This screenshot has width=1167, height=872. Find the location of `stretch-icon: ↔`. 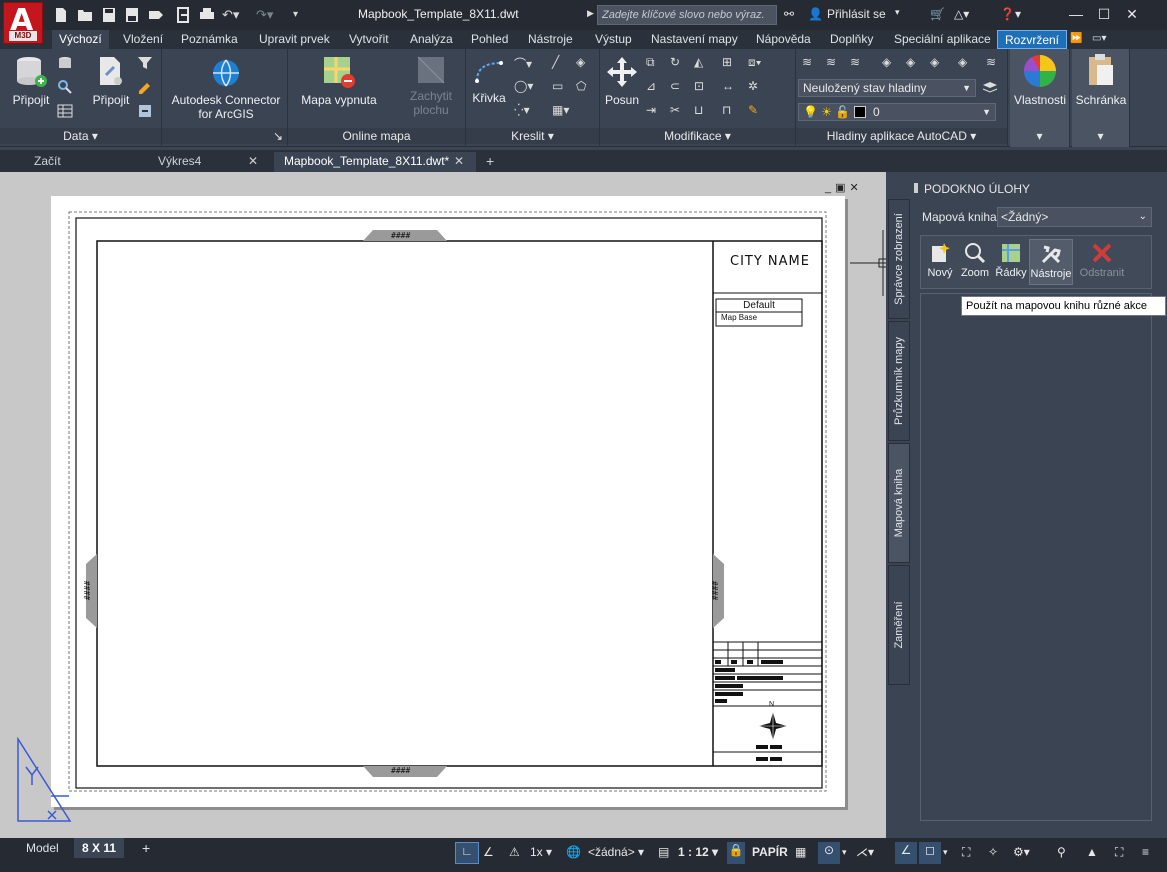

stretch-icon: ↔ is located at coordinates (730, 87).